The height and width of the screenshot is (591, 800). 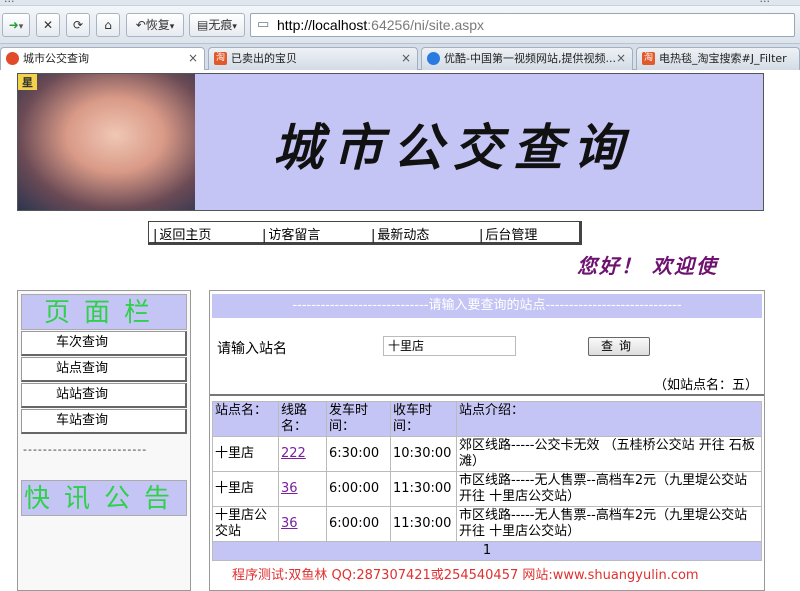 What do you see at coordinates (609, 454) in the screenshot?
I see `intro-cell: 郊区线路-----公交卡无效 （五桂桥公交站 开往 石板滩）` at bounding box center [609, 454].